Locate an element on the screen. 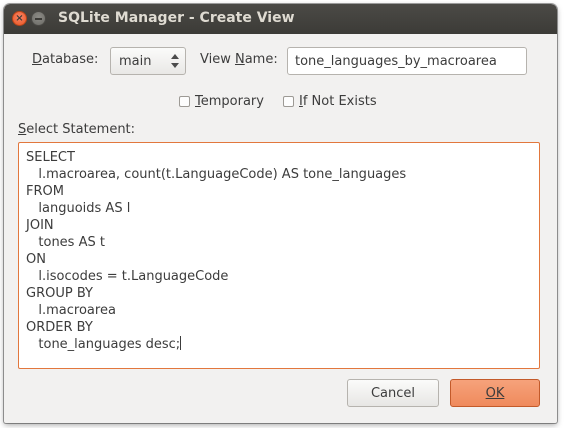 The image size is (565, 428). ok-button-label: OK is located at coordinates (495, 393).